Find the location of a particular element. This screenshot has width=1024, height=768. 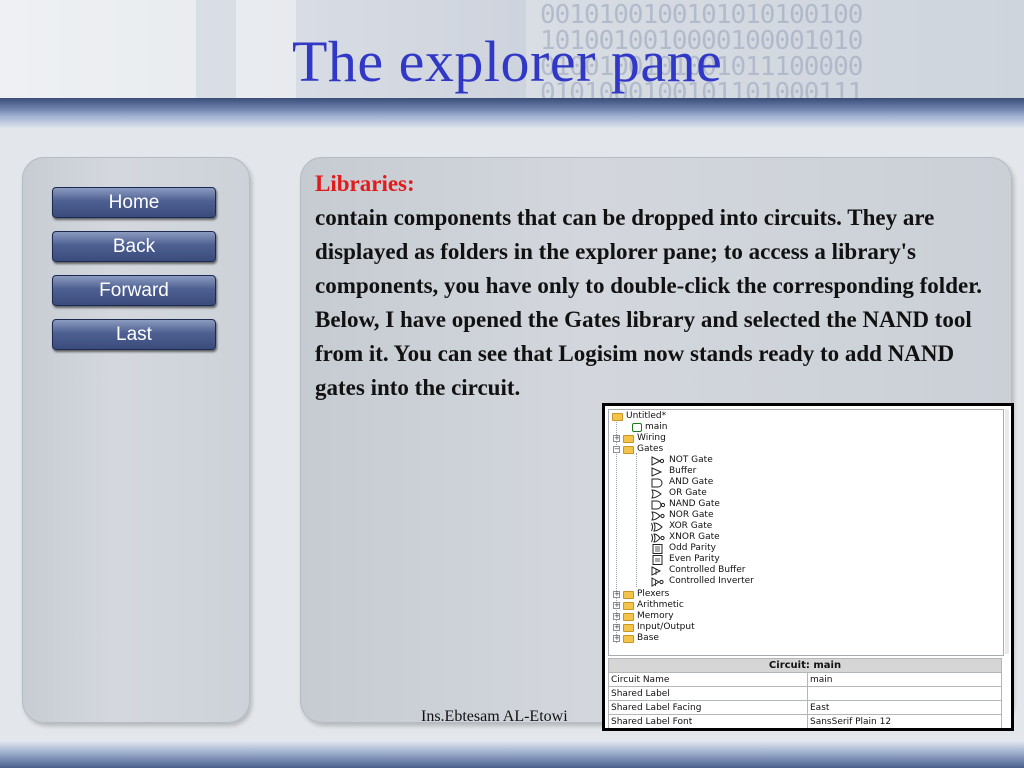

tree-item-label: Memory is located at coordinates (655, 616).